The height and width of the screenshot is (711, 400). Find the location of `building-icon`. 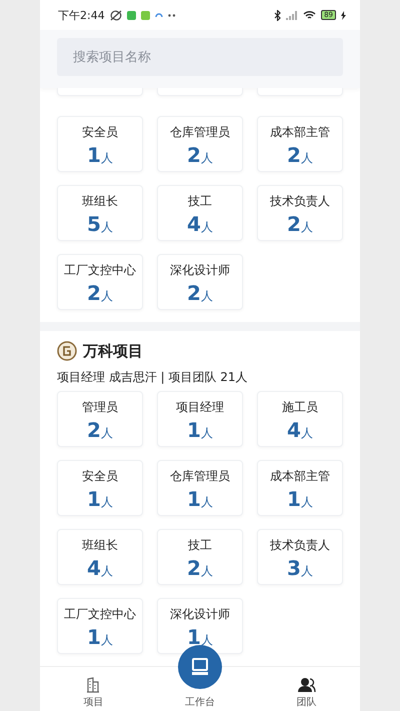

building-icon is located at coordinates (93, 685).